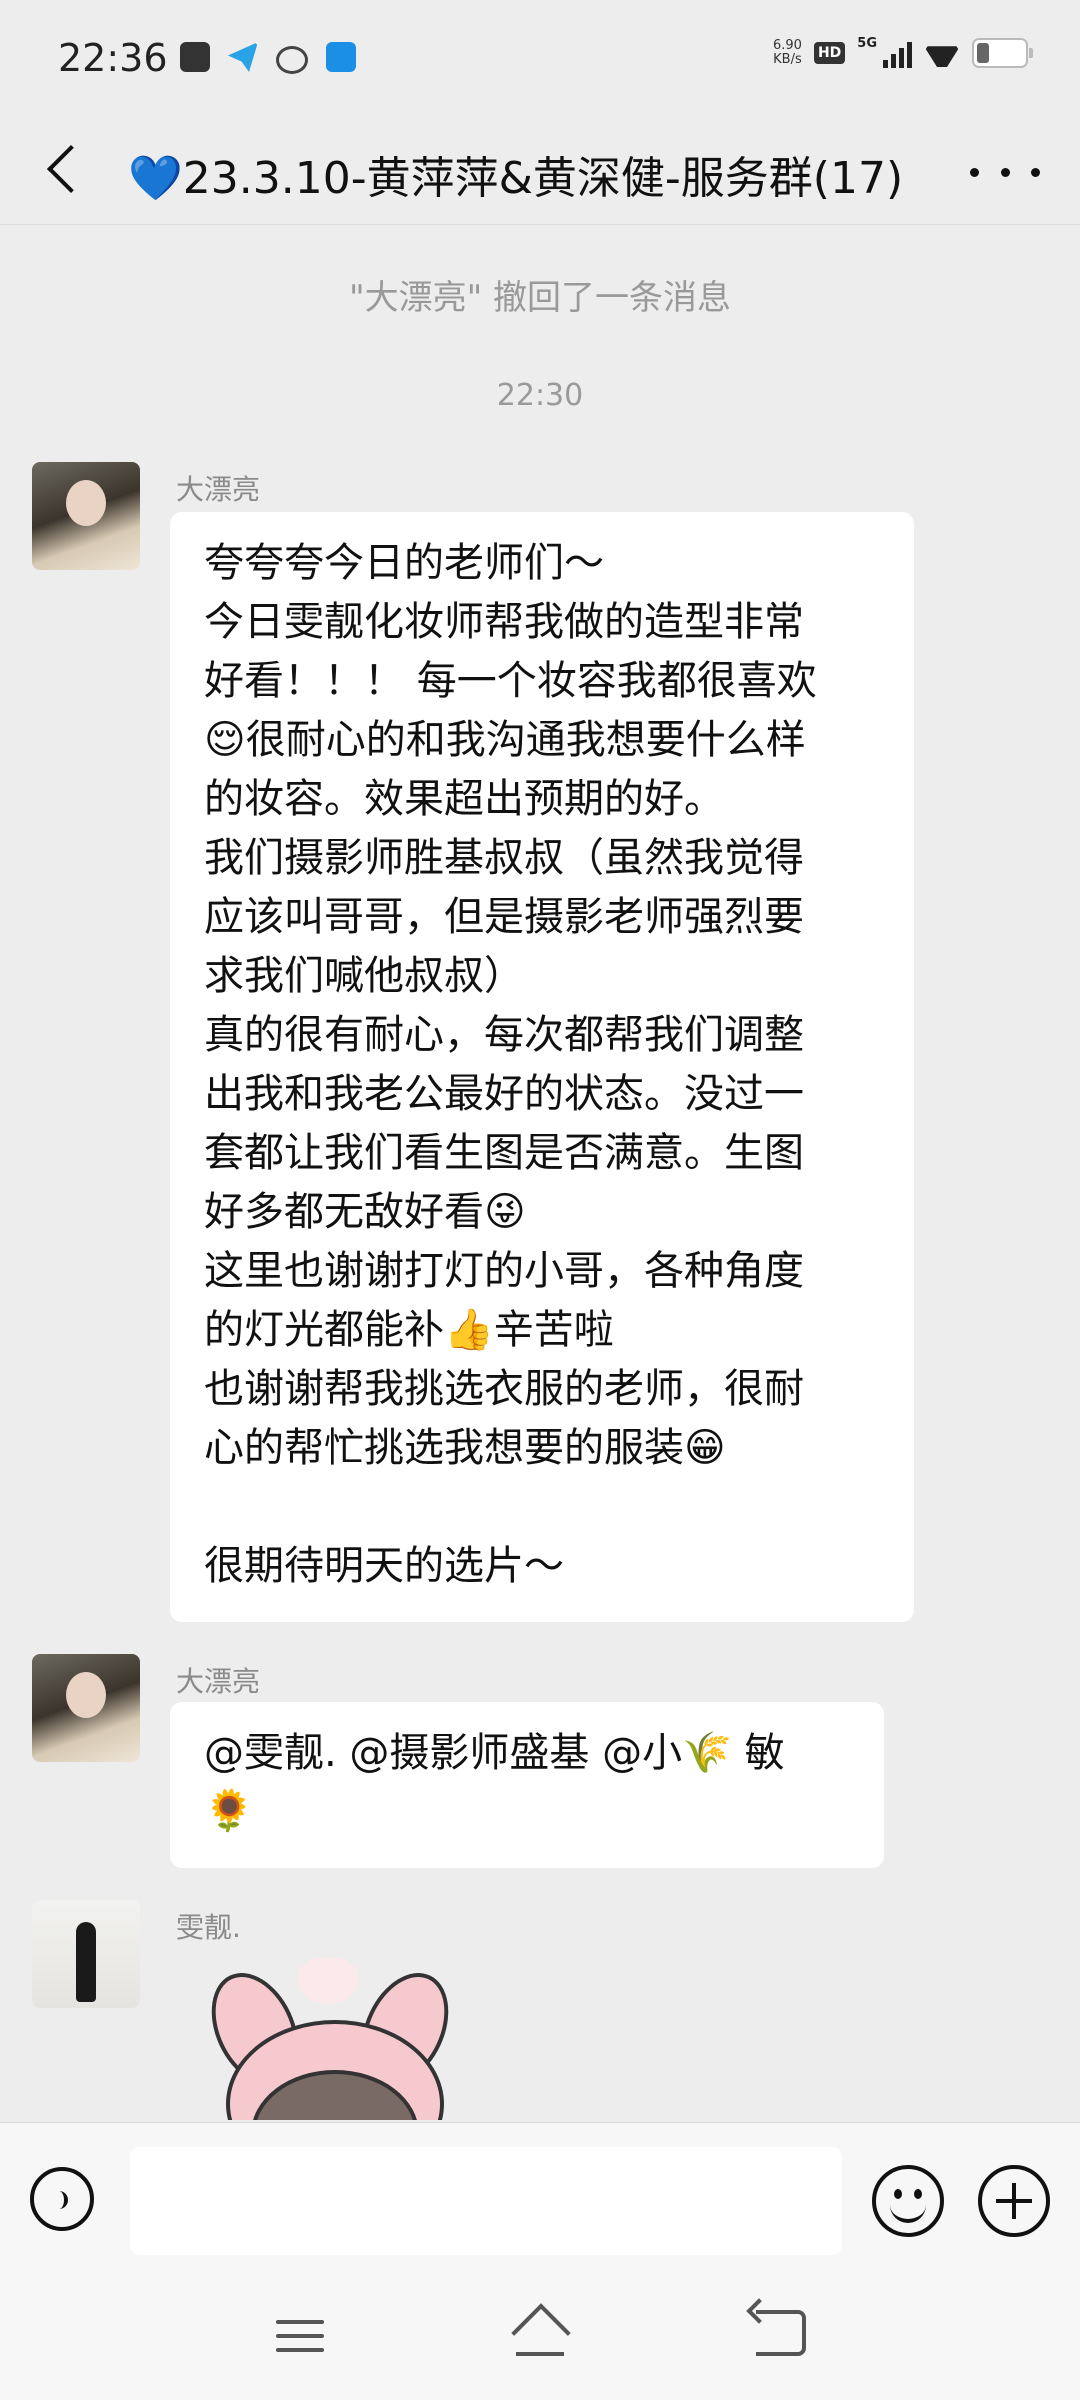  What do you see at coordinates (908, 2201) in the screenshot?
I see `emoji-icon` at bounding box center [908, 2201].